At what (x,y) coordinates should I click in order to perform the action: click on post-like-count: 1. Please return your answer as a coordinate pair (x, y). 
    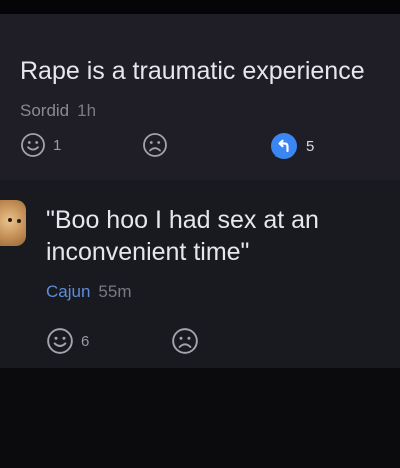
    Looking at the image, I should click on (57, 145).